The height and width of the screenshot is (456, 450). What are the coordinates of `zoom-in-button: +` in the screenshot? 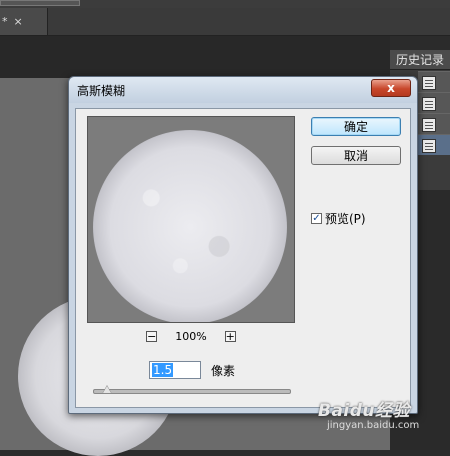 It's located at (230, 336).